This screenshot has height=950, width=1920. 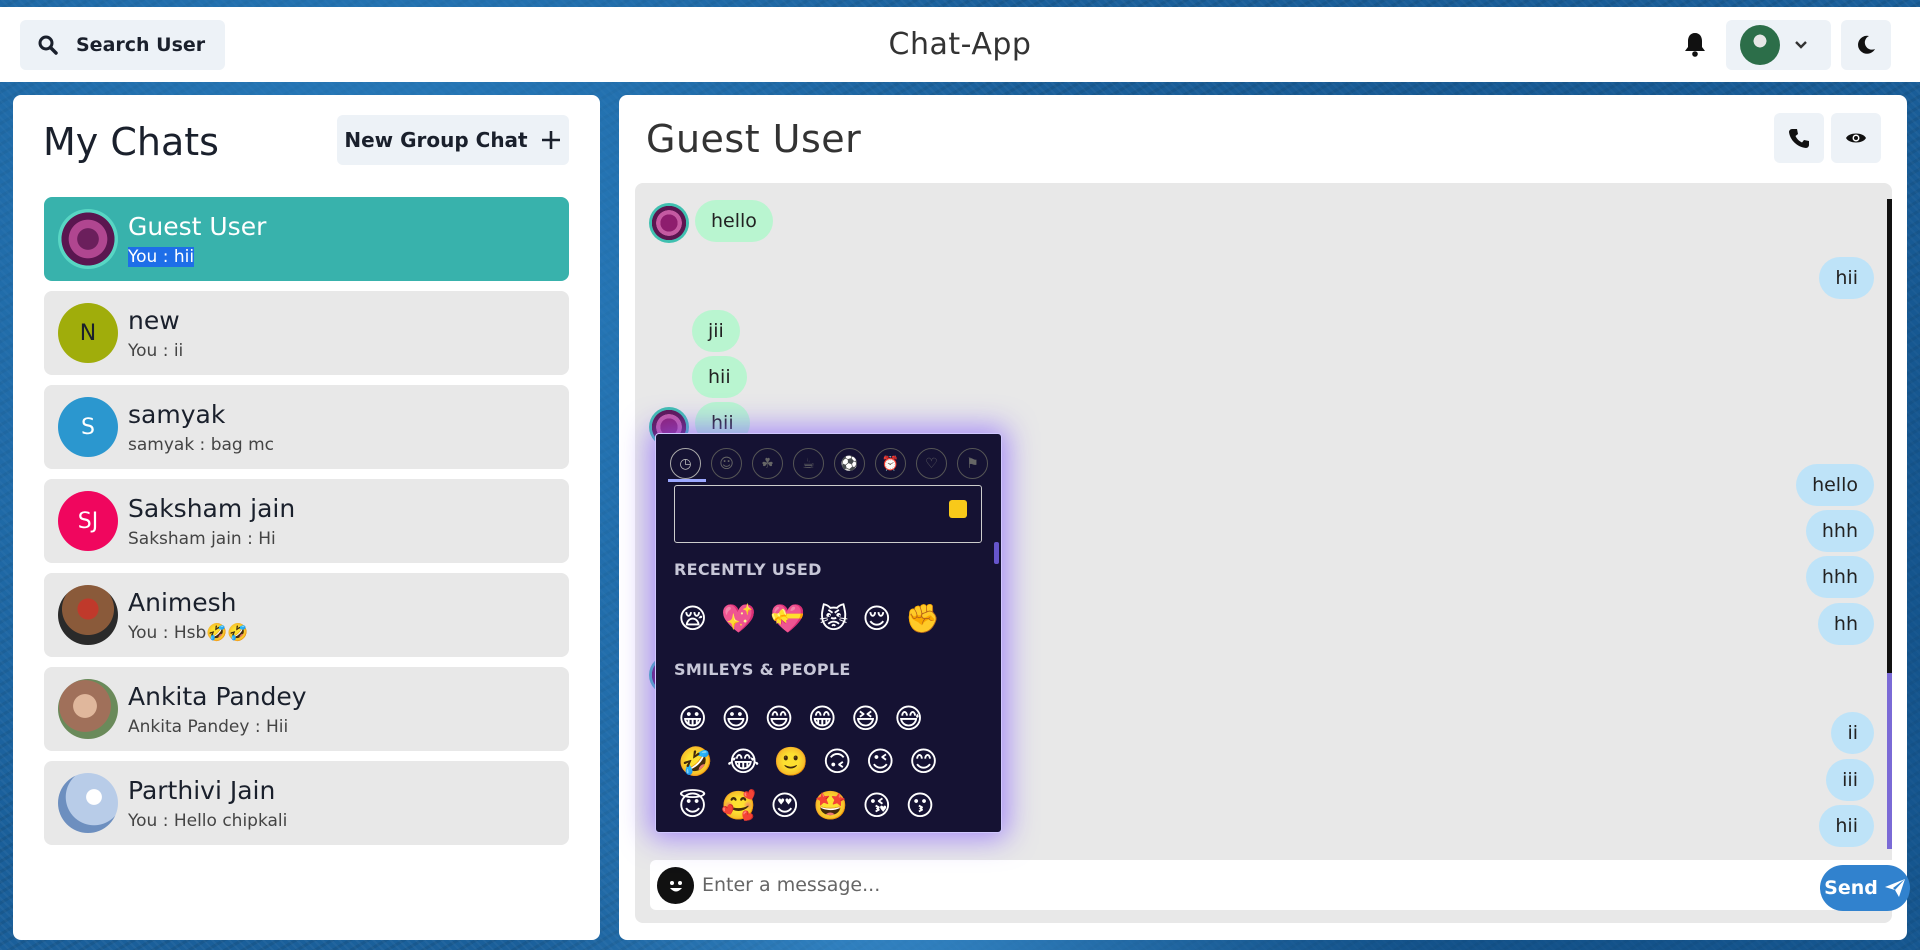 What do you see at coordinates (1801, 45) in the screenshot?
I see `chevron-down-icon` at bounding box center [1801, 45].